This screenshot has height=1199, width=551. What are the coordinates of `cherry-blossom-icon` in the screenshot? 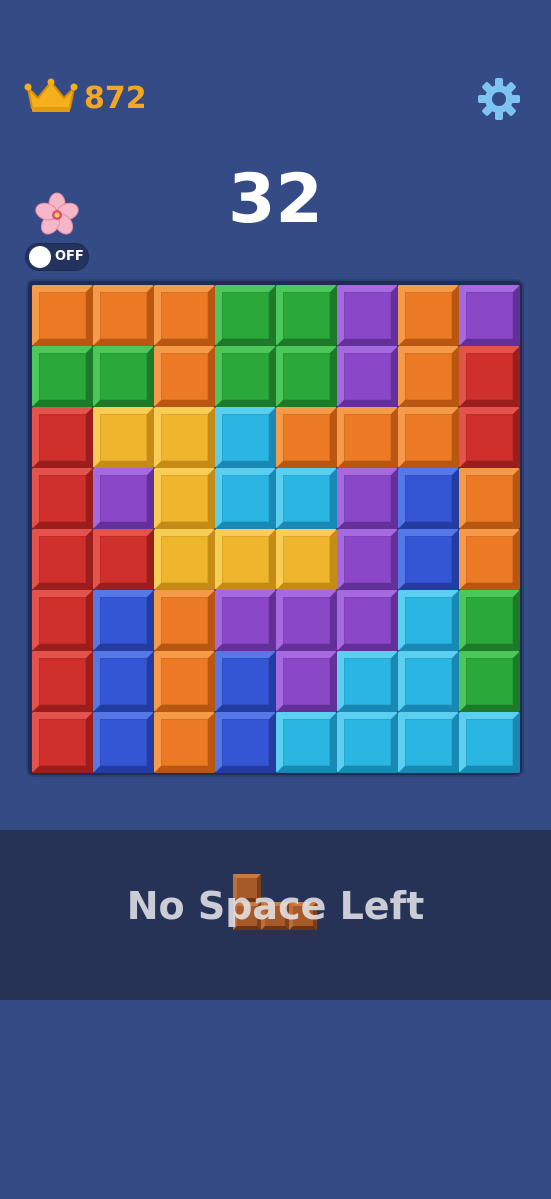 It's located at (57, 215).